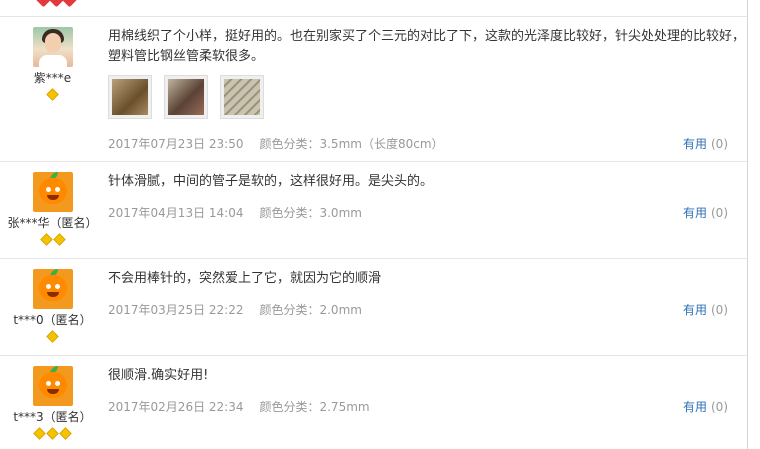 The image size is (760, 449). I want to click on scrollbar, so click(753, 224).